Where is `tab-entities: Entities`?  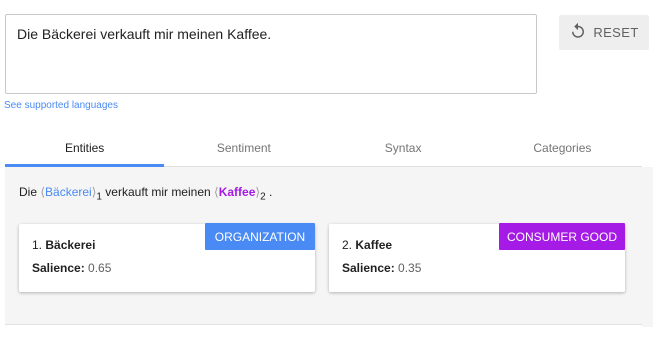 tab-entities: Entities is located at coordinates (85, 148).